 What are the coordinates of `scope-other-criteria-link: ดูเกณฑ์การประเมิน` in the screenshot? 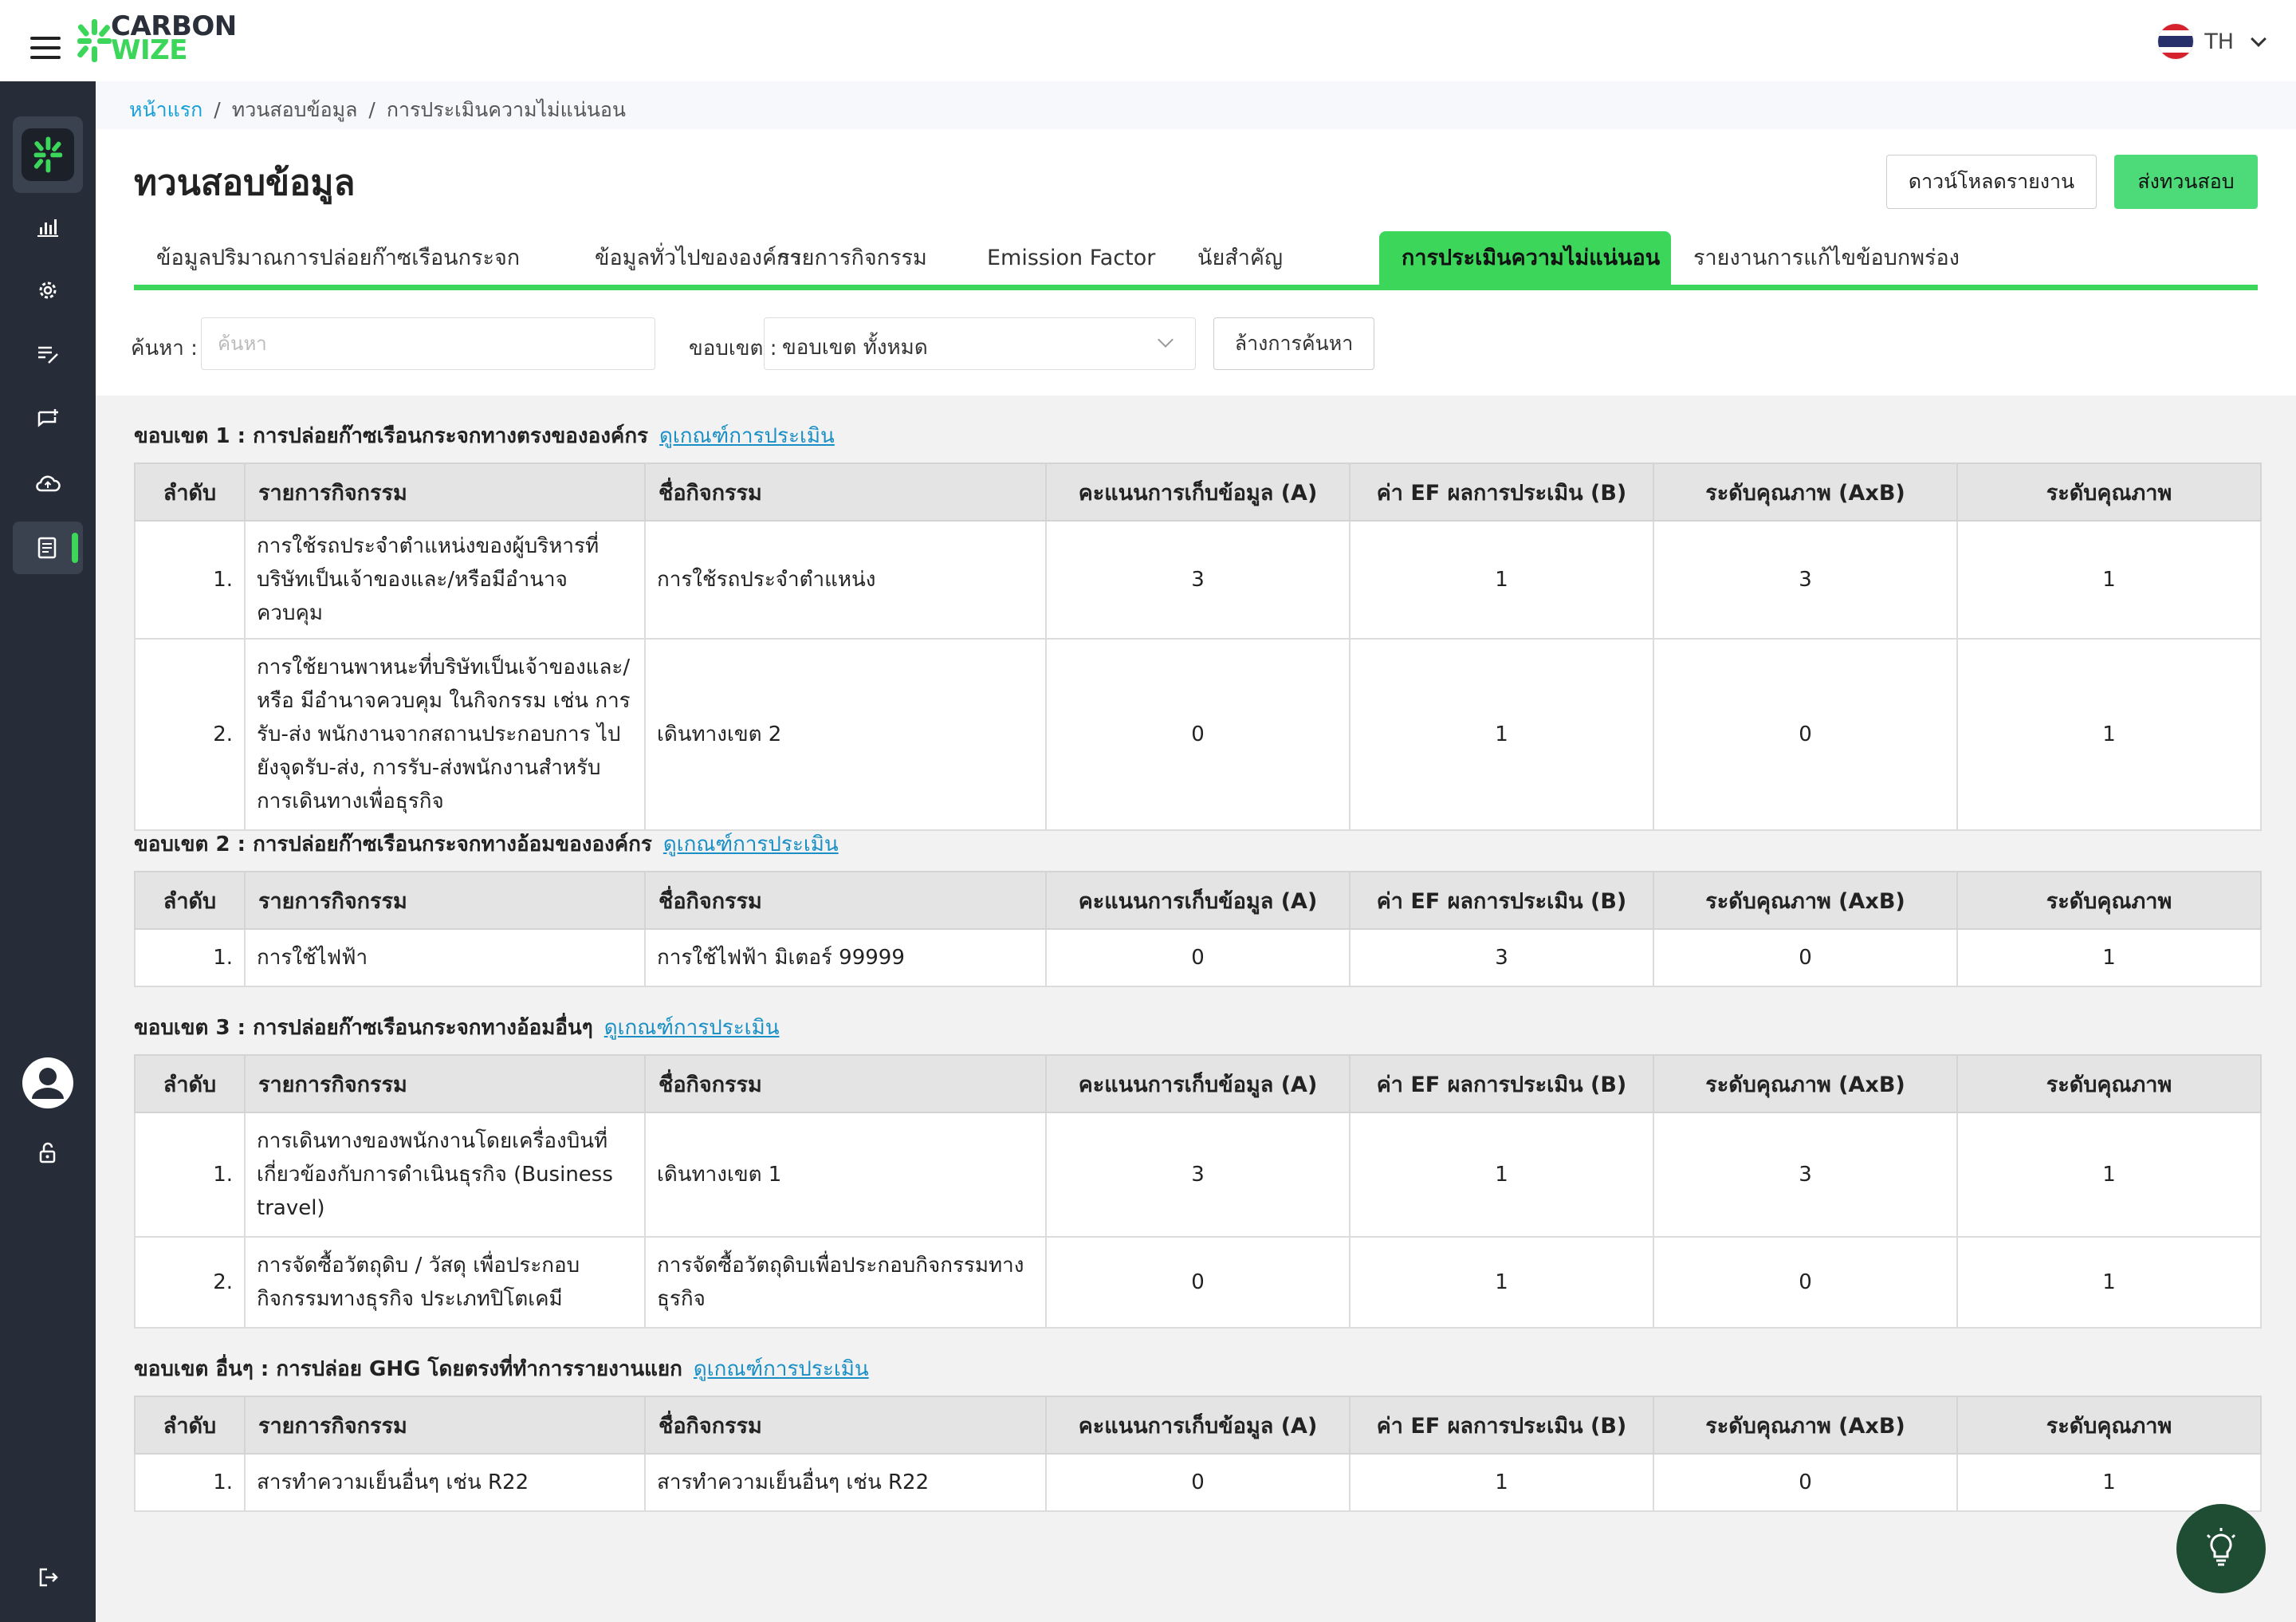 It's located at (781, 1369).